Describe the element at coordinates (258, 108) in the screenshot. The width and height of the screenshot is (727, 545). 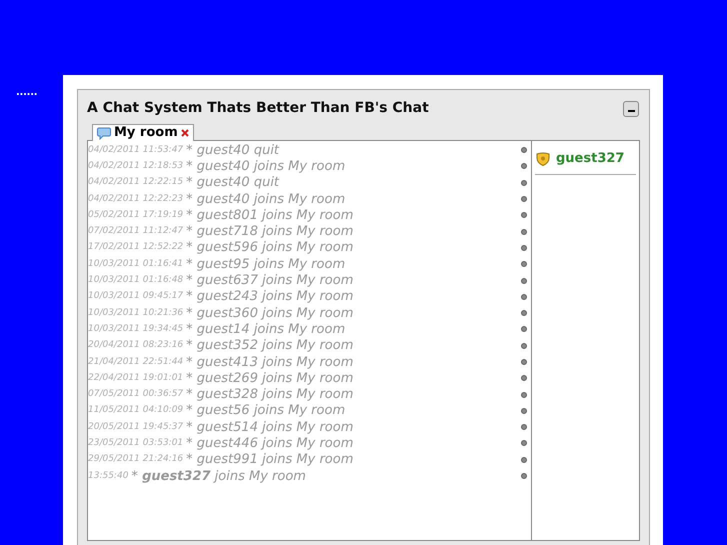
I see `window-title: A Chat System Thats Better Than FB's Chat` at that location.